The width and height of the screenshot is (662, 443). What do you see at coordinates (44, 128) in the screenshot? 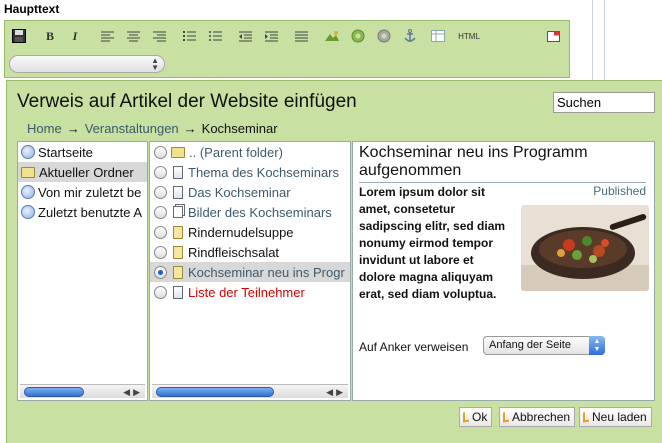
I see `breadcrumb-home: Home` at bounding box center [44, 128].